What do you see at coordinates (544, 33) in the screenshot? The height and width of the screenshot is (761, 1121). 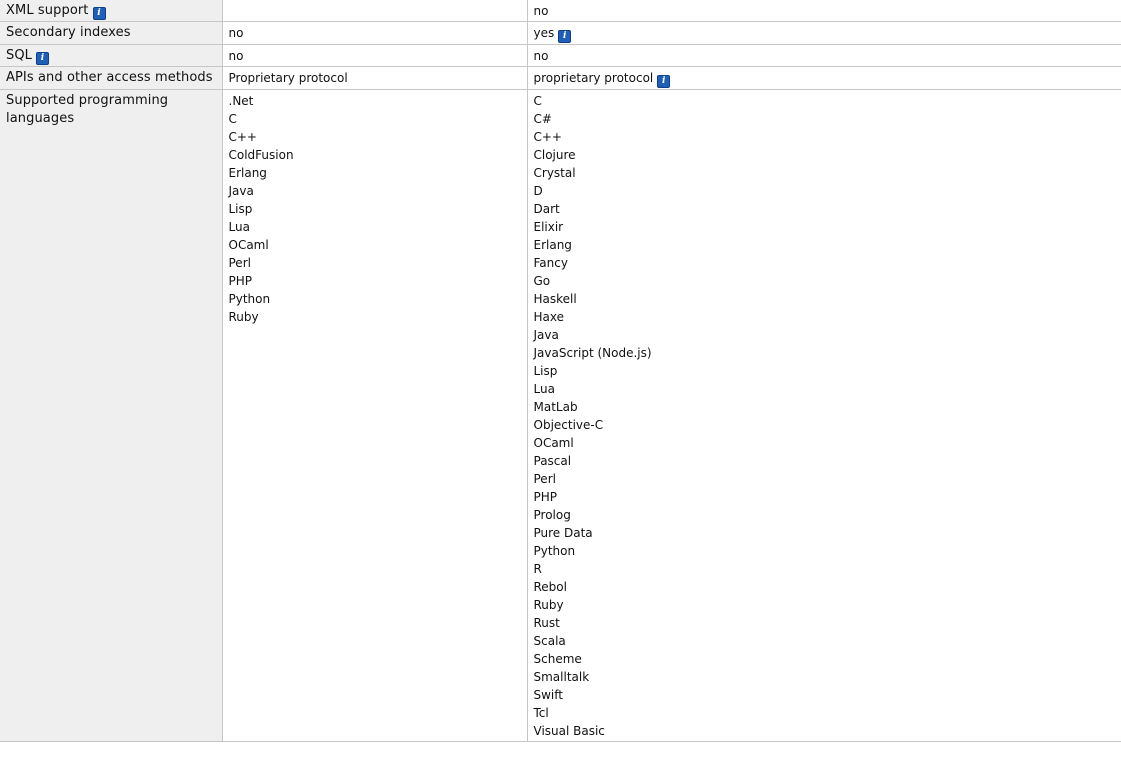 I see `system-b-value: yes` at bounding box center [544, 33].